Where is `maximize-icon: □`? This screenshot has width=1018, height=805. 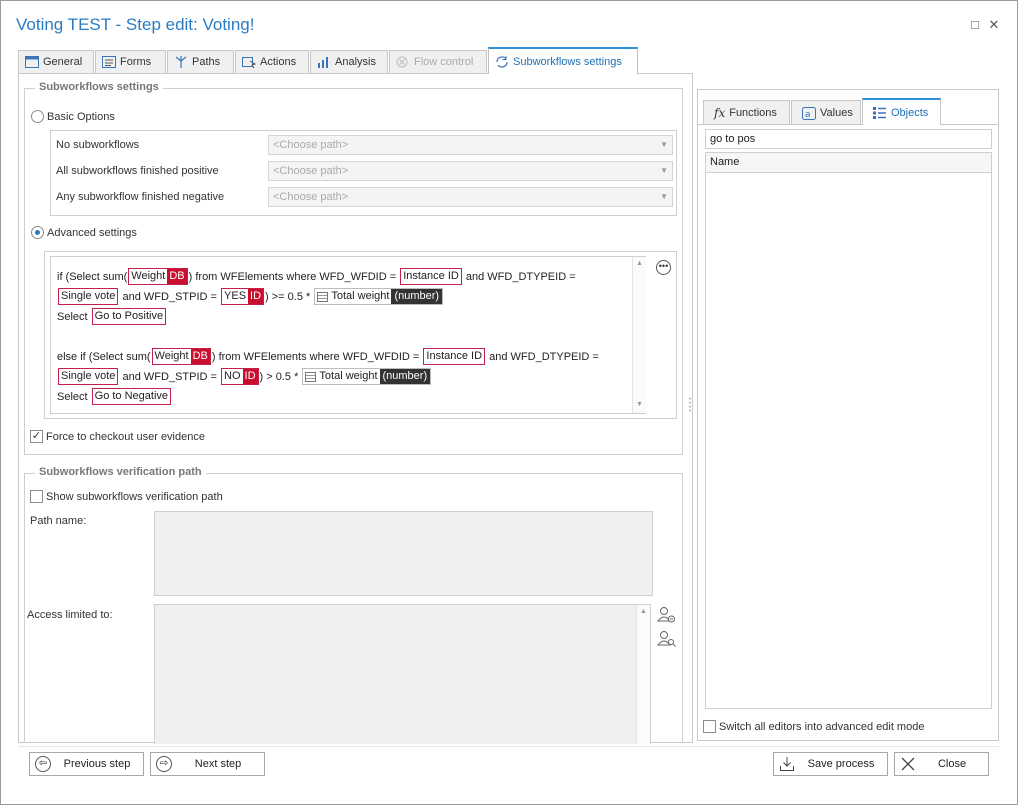 maximize-icon: □ is located at coordinates (975, 25).